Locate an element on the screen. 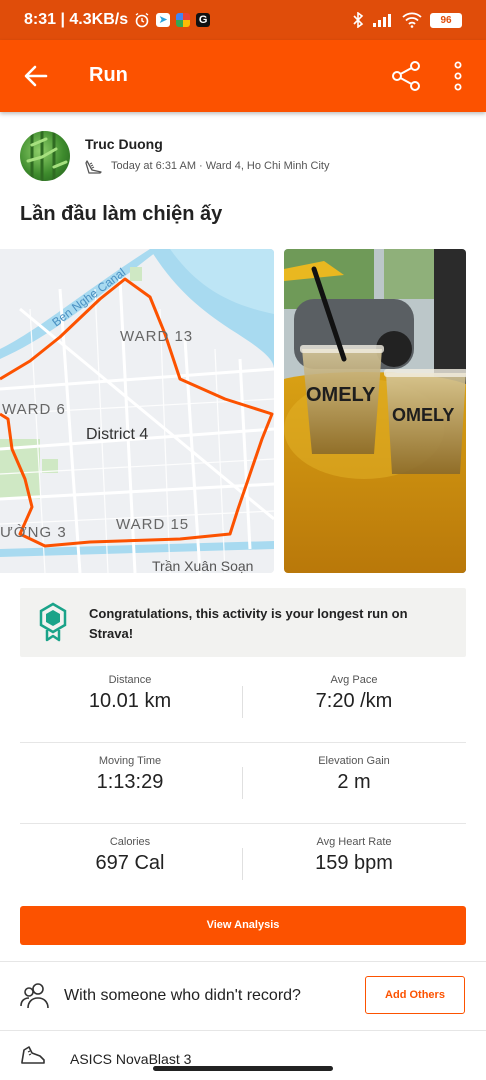  people-icon is located at coordinates (34, 996).